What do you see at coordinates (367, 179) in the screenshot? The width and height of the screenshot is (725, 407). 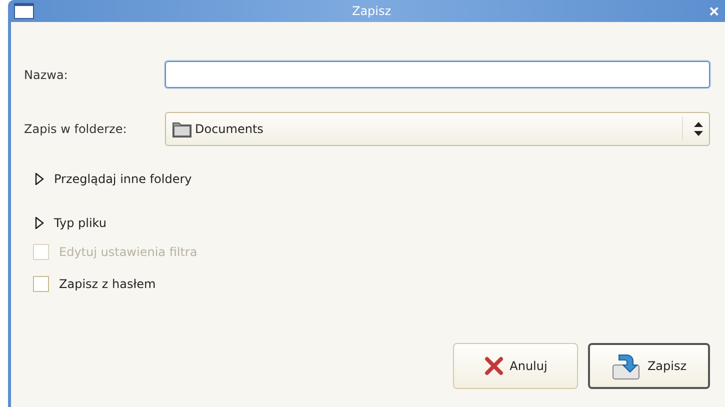 I see `expander: Przeglądaj inne foldery` at bounding box center [367, 179].